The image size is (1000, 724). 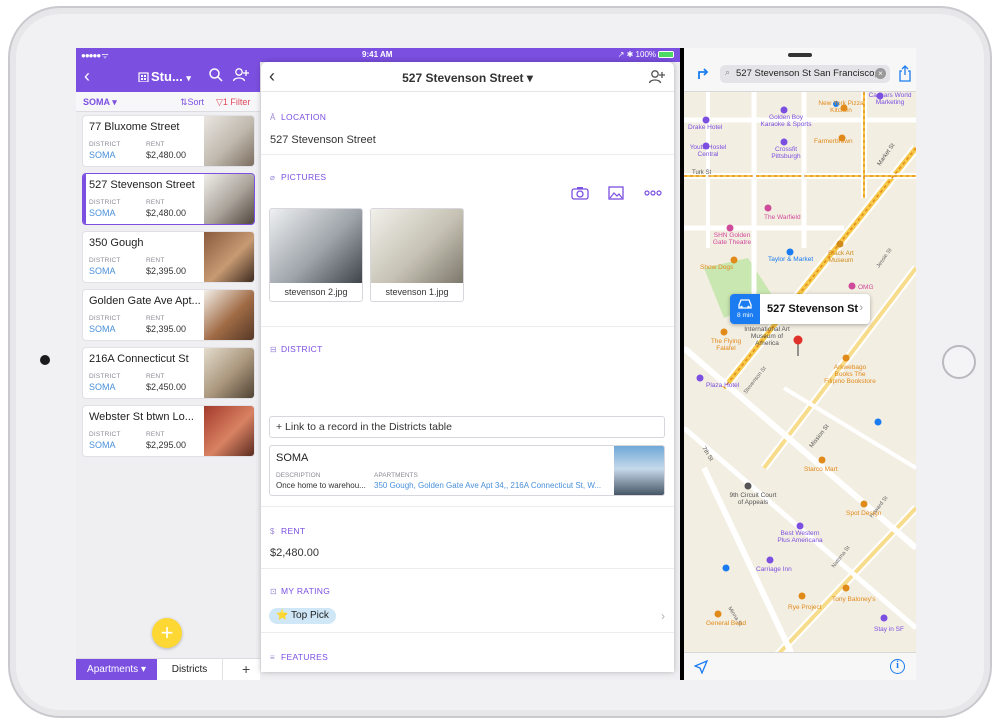 What do you see at coordinates (300, 591) in the screenshot?
I see `rating-field-label: ⊡ MY RATING` at bounding box center [300, 591].